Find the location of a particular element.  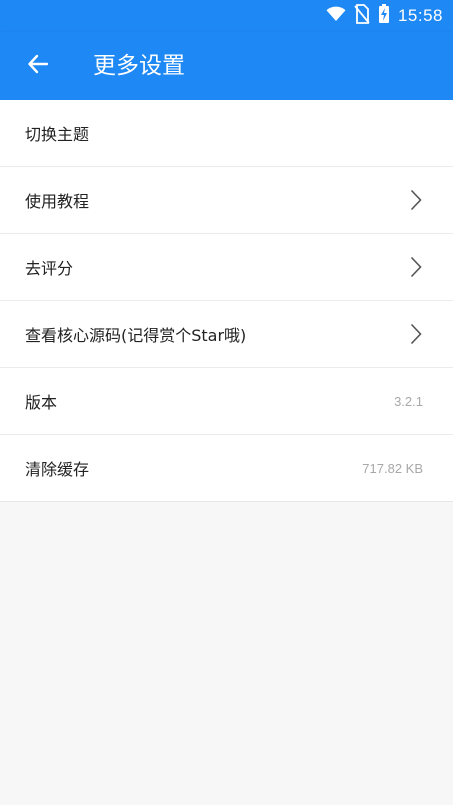

setting-label: 使用教程 is located at coordinates (57, 201).